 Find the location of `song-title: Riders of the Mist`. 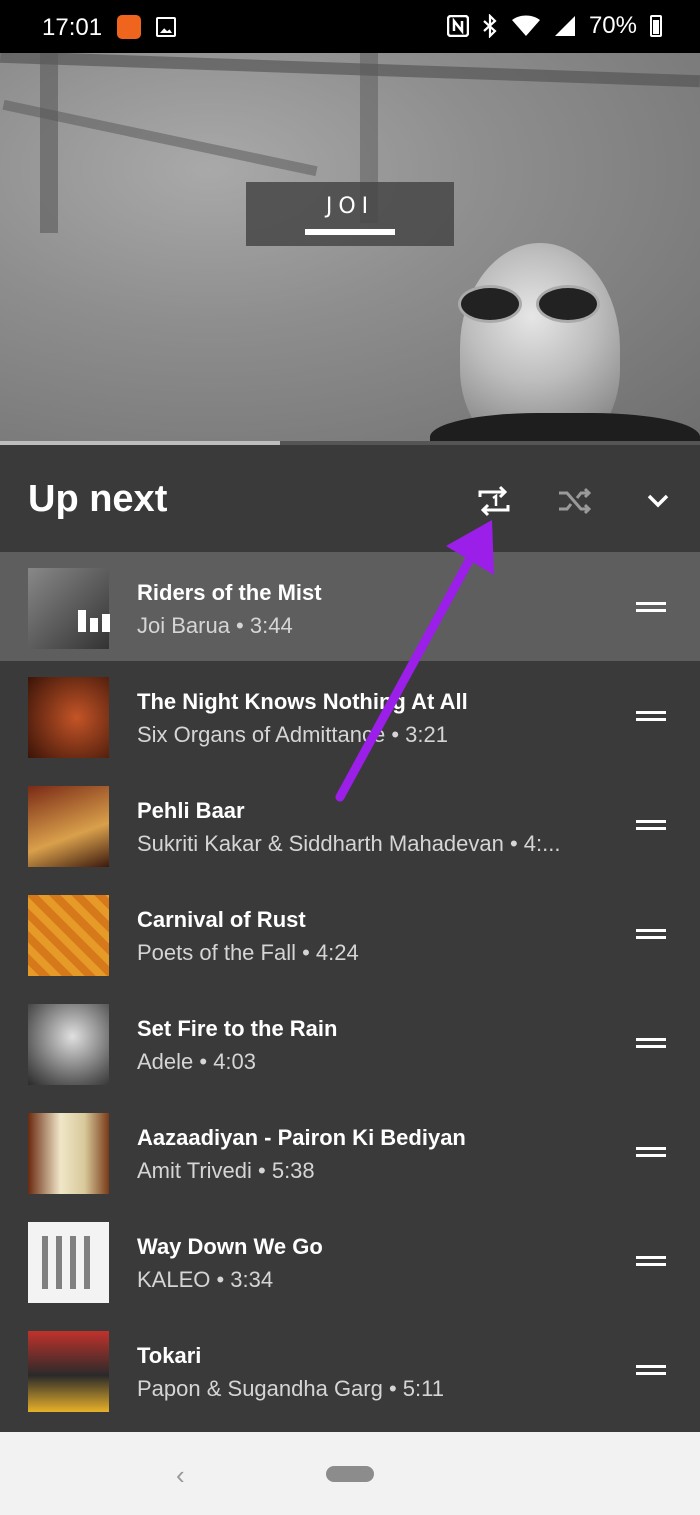

song-title: Riders of the Mist is located at coordinates (229, 592).